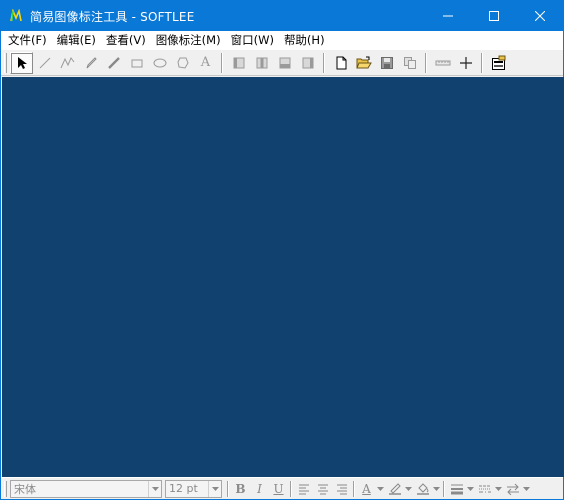  I want to click on rectangle-icon, so click(136, 63).